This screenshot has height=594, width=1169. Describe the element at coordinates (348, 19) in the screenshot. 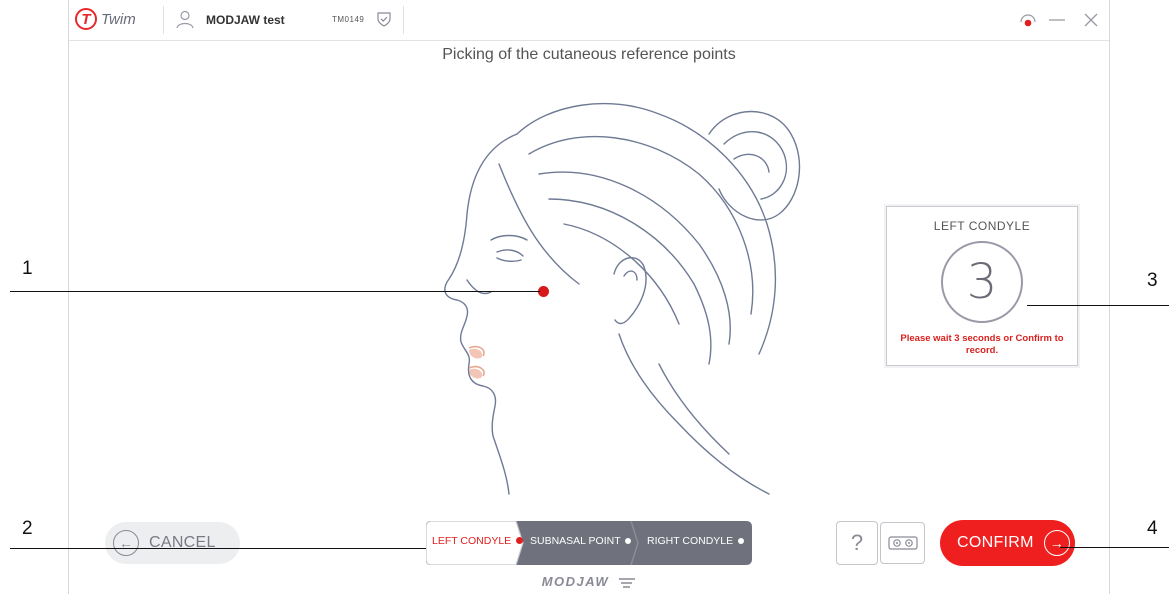

I see `patient-id: TM0149` at that location.